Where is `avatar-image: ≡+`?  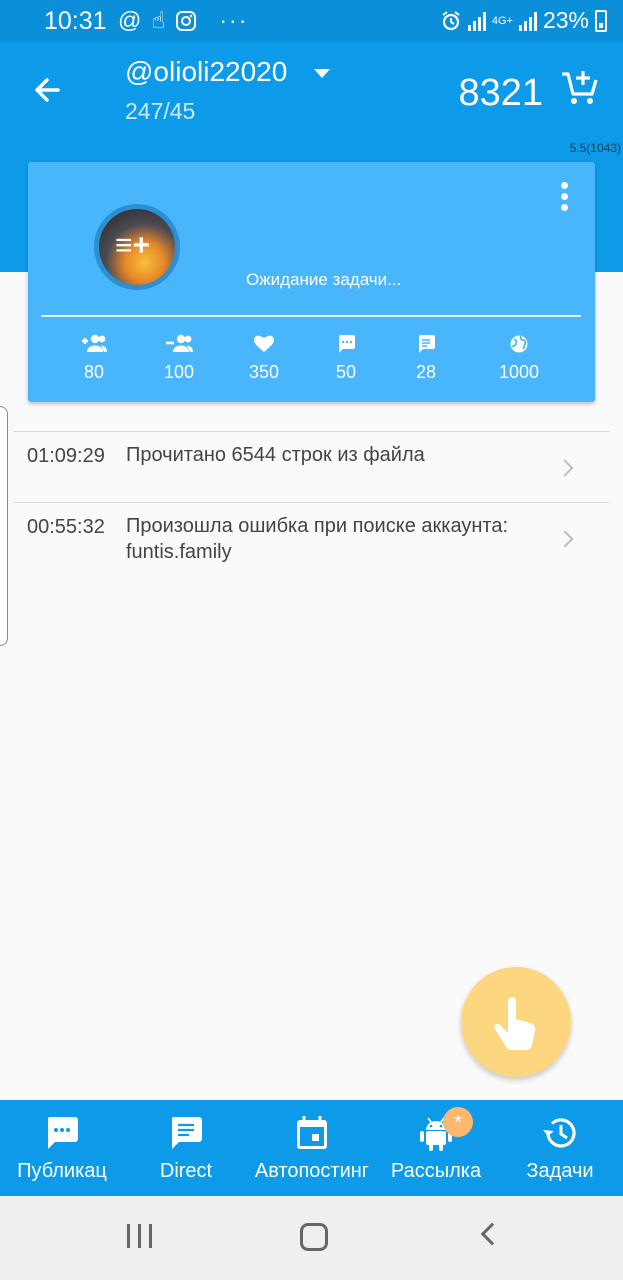 avatar-image: ≡+ is located at coordinates (137, 247).